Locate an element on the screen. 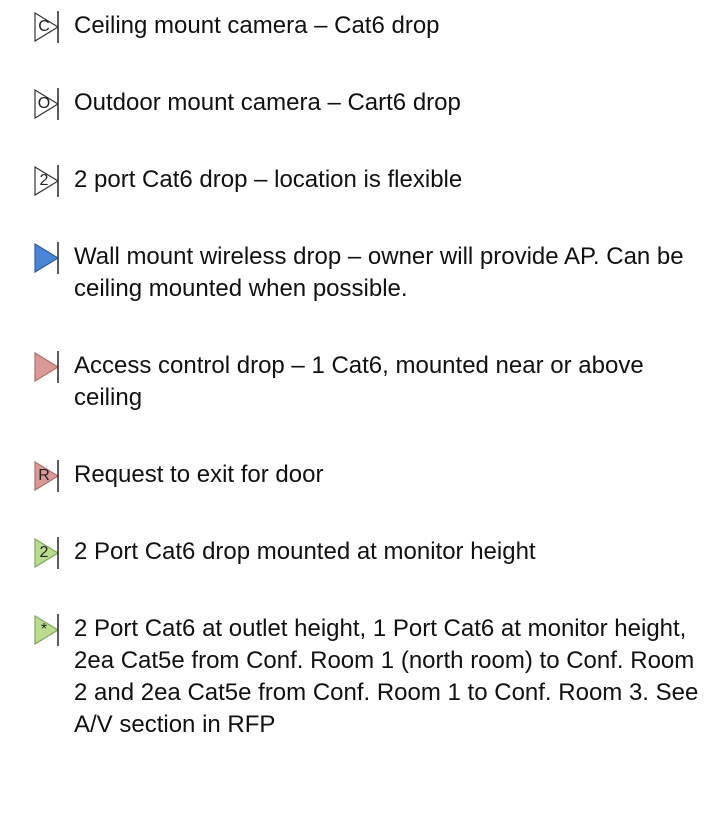 This screenshot has height=813, width=715. legend-description: Request to exit for door is located at coordinates (199, 474).